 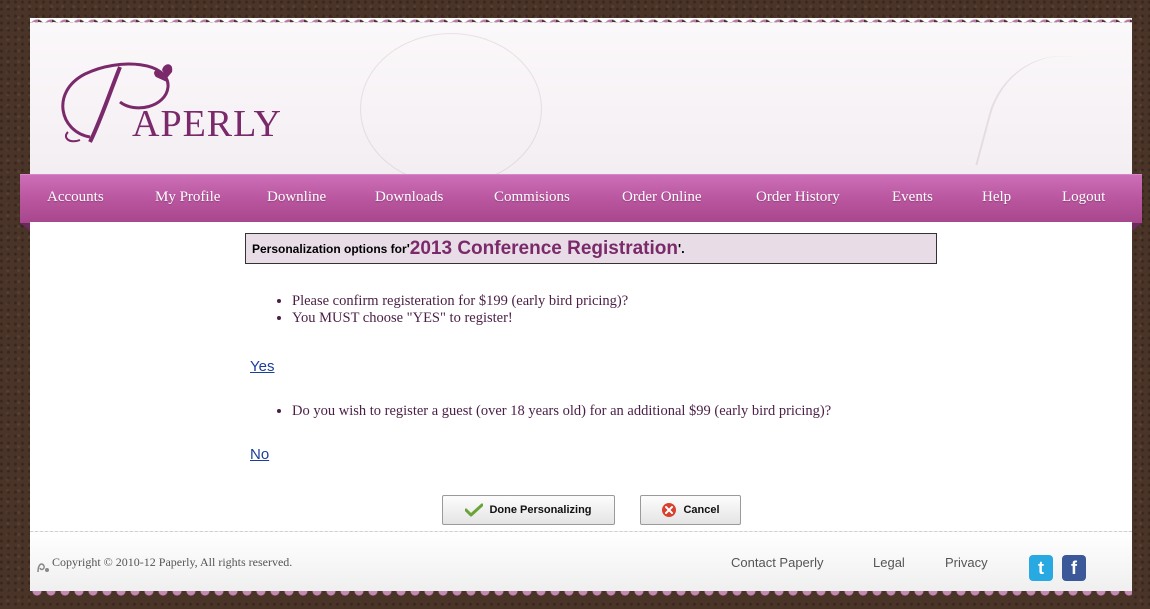 I want to click on cancel-button: Cancel, so click(x=690, y=510).